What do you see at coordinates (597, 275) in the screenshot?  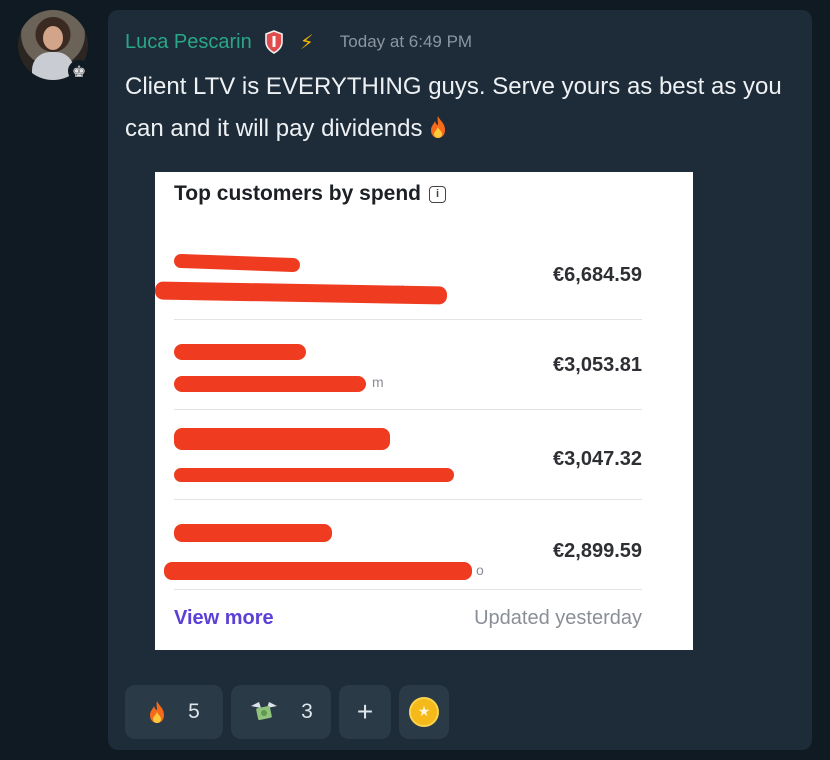 I see `customer-amount: €6,684.59` at bounding box center [597, 275].